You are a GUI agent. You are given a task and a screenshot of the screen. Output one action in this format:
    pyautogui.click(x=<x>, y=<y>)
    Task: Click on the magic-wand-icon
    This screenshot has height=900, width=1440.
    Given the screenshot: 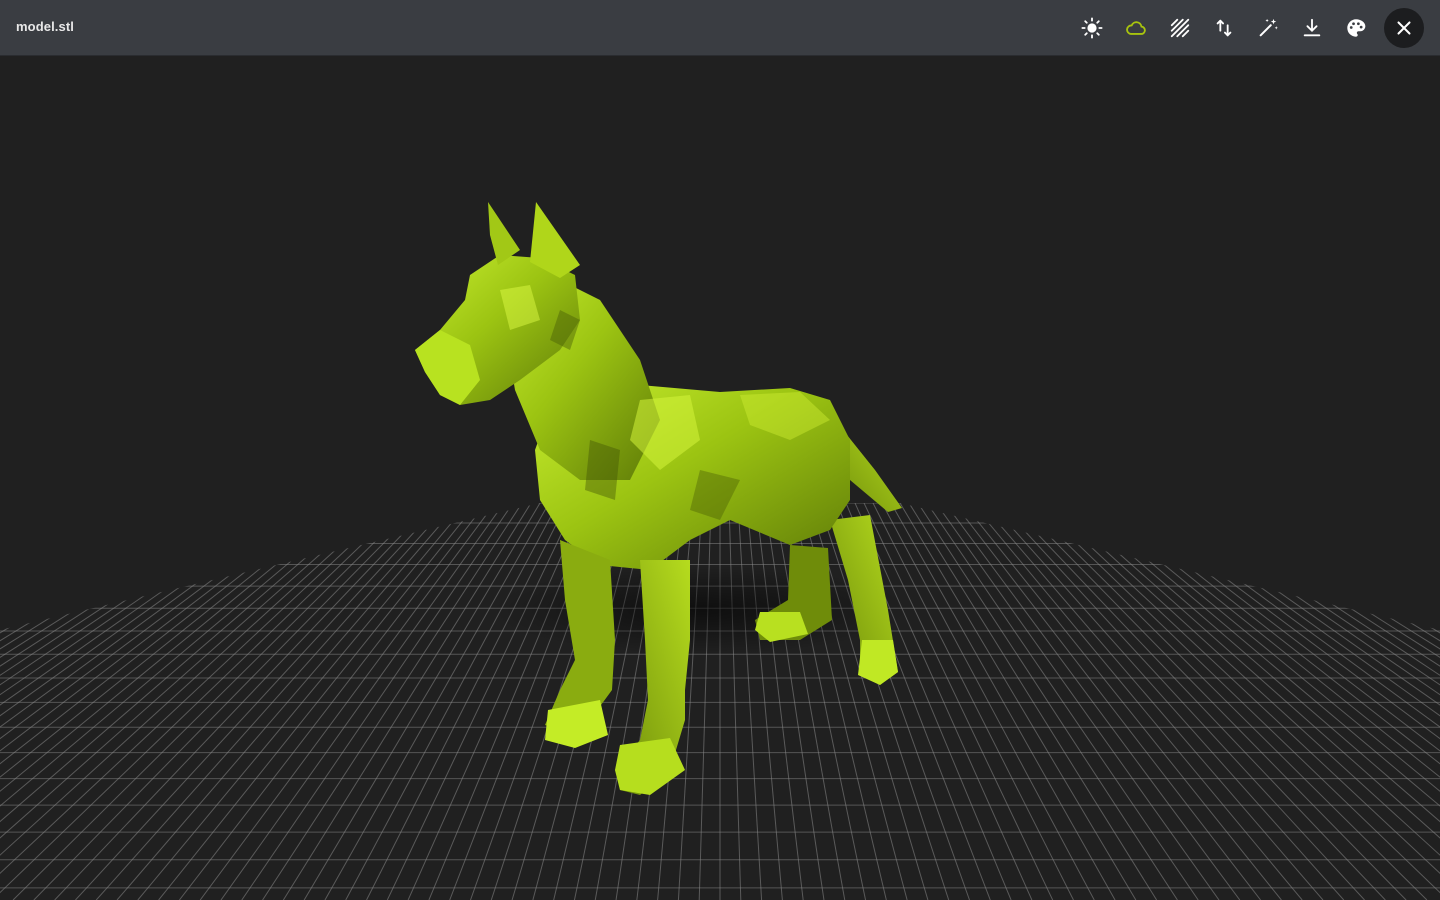 What is the action you would take?
    pyautogui.click(x=1268, y=27)
    